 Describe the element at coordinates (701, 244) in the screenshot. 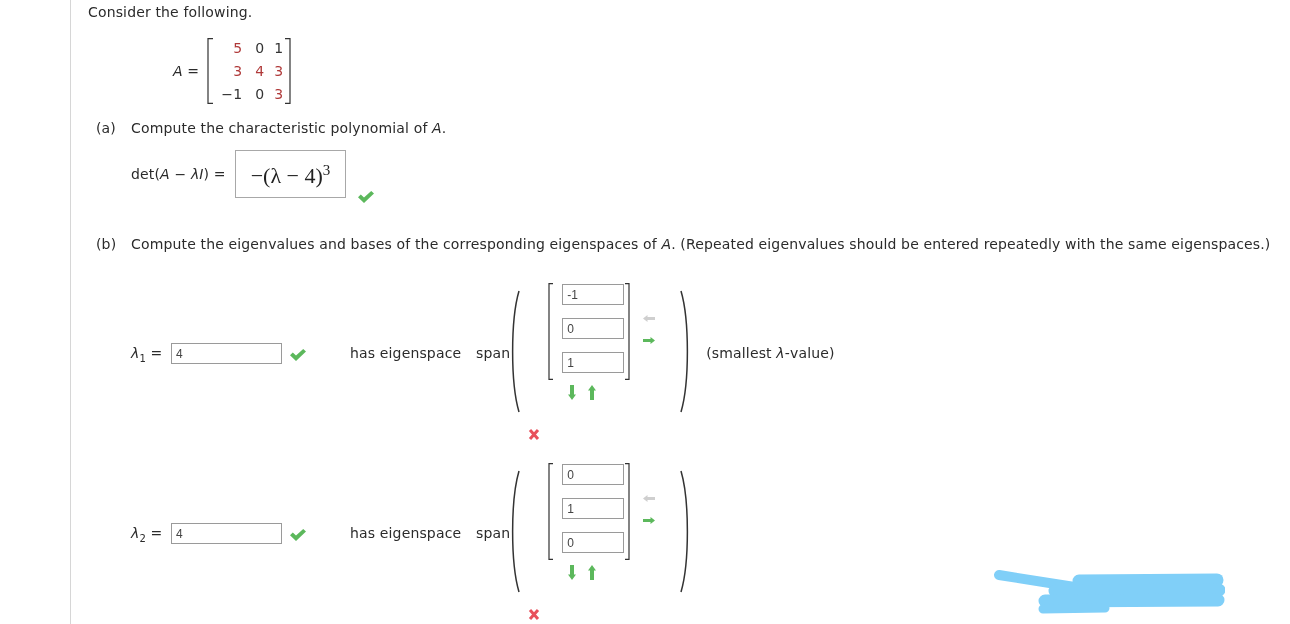

I see `question-prompt: Compute the eigenvalues and bases of the corresponding eigenspaces of A. (Repeated eigenvalues should be entered repeatedly with the same eigenspaces.)` at that location.